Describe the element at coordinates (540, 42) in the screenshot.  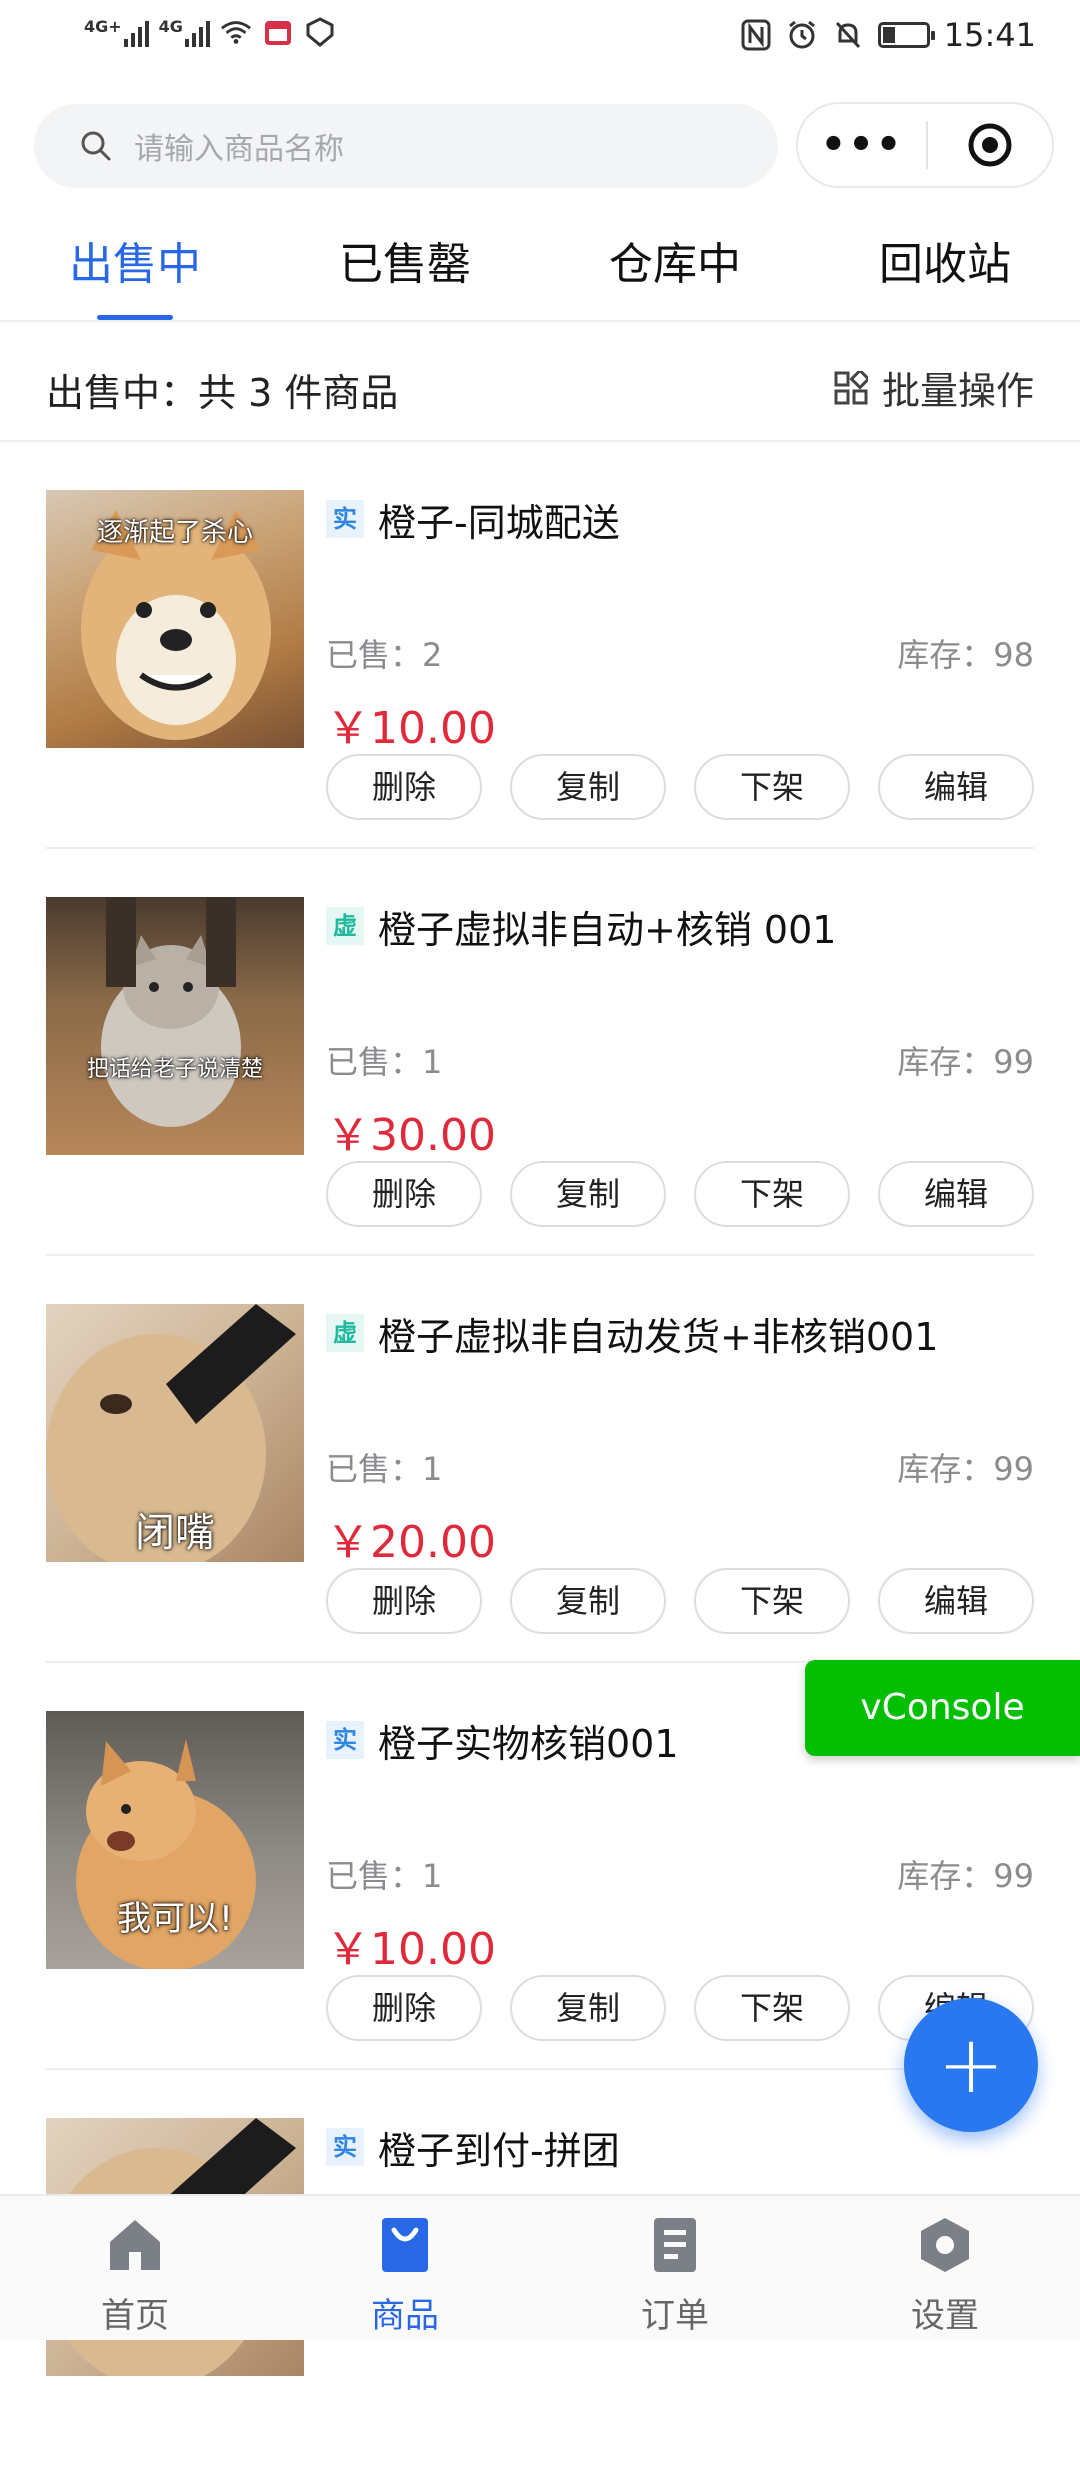
I see `status-bar: 4G+ 4G 15:41` at that location.